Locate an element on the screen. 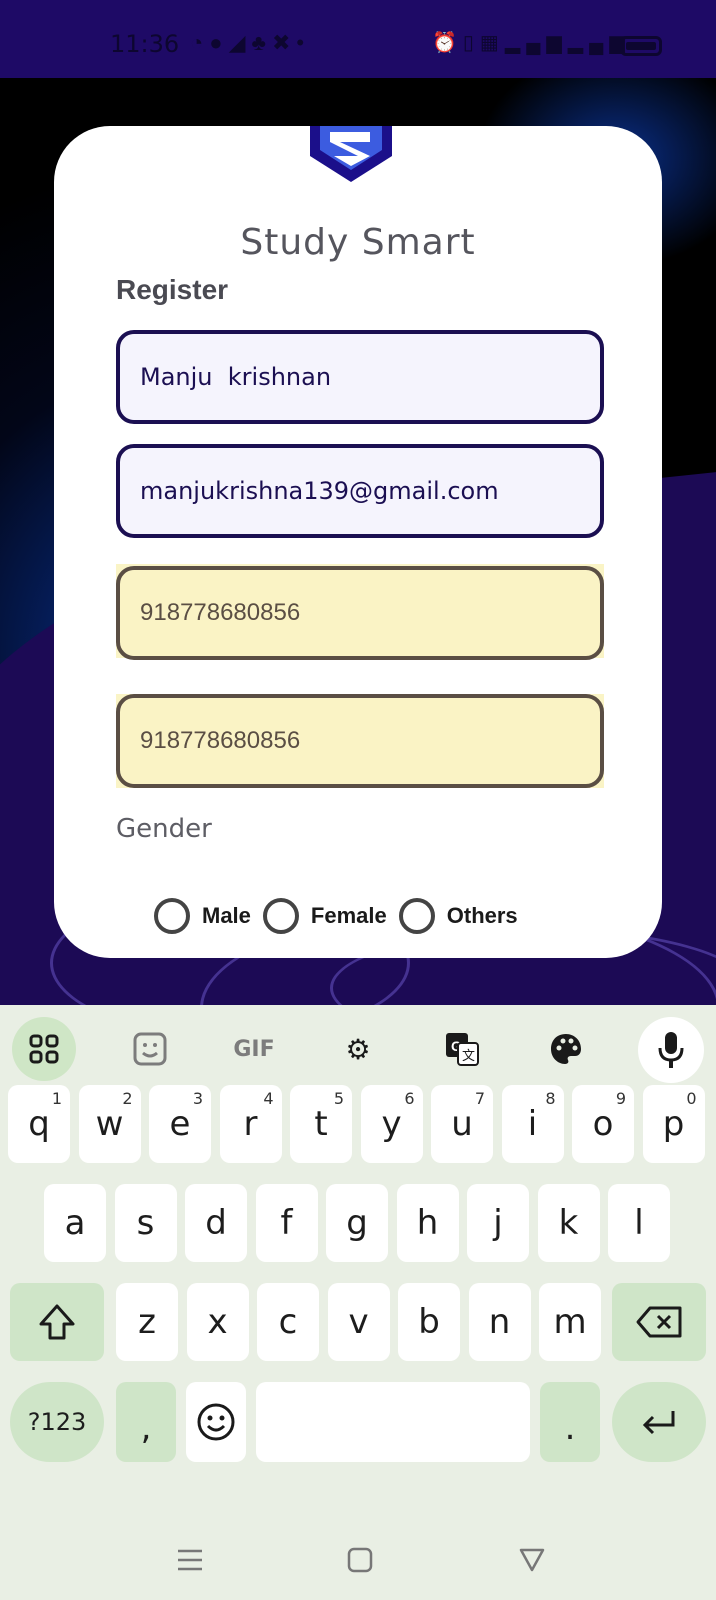 This screenshot has width=716, height=1600. gif-button: GIF is located at coordinates (254, 1049).